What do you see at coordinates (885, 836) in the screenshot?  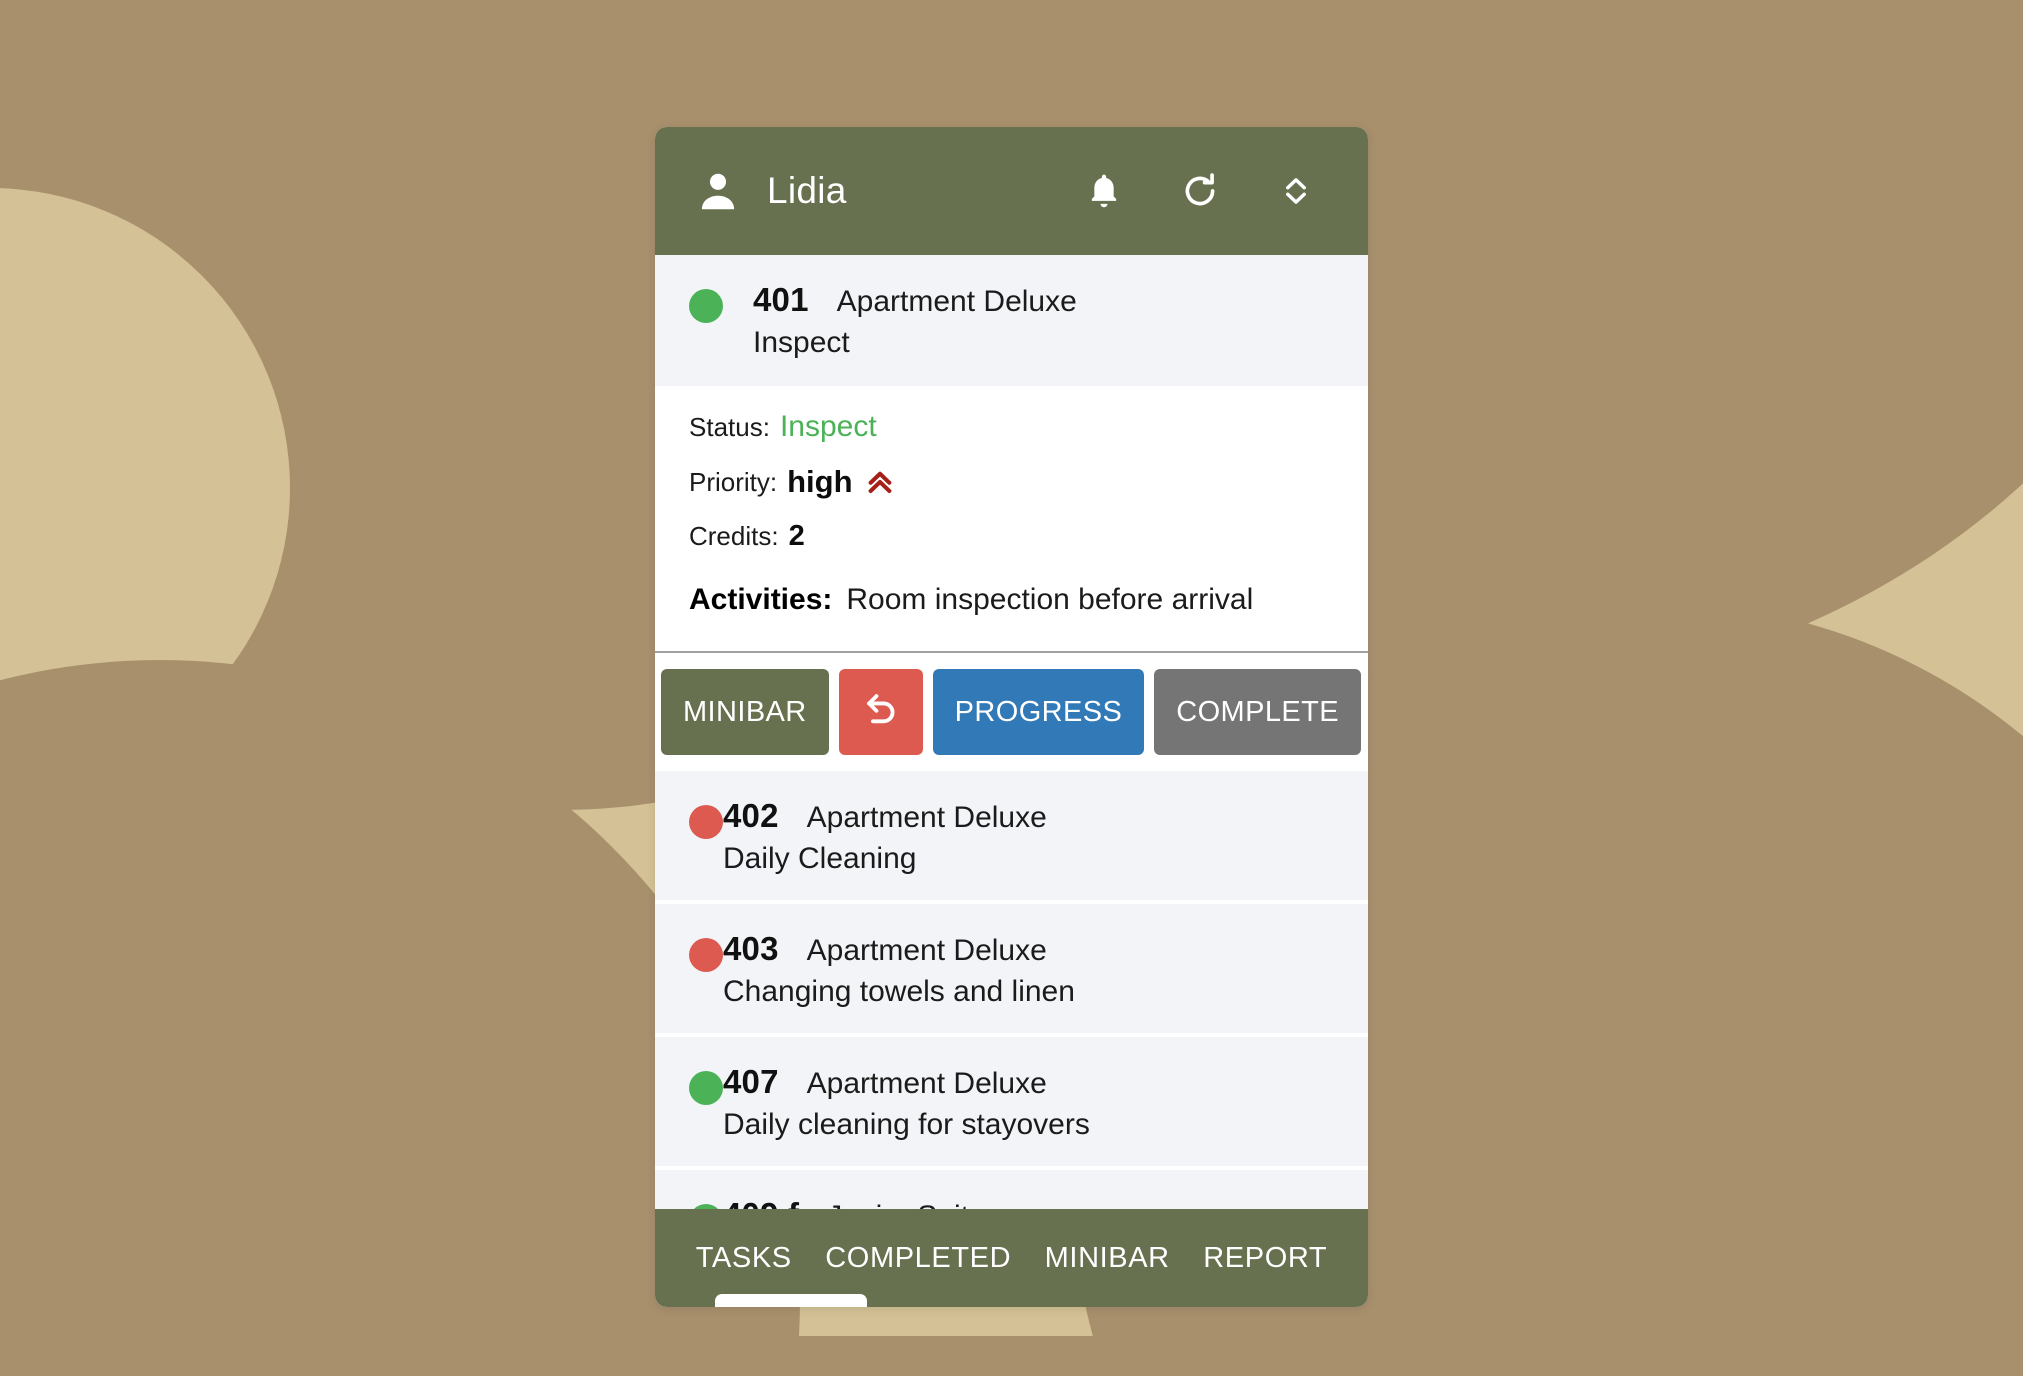 I see `task-item-text: 402 Apartment Deluxe Daily Cleaning` at bounding box center [885, 836].